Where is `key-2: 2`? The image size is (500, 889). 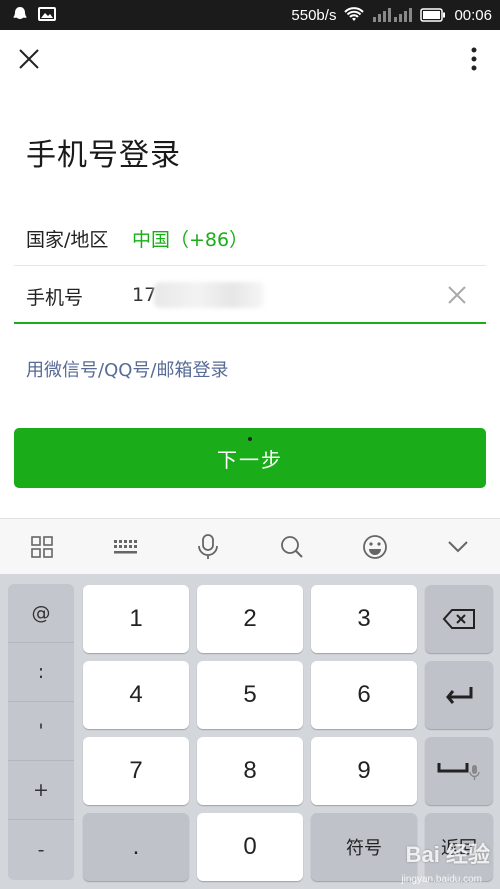
key-2: 2 is located at coordinates (250, 619).